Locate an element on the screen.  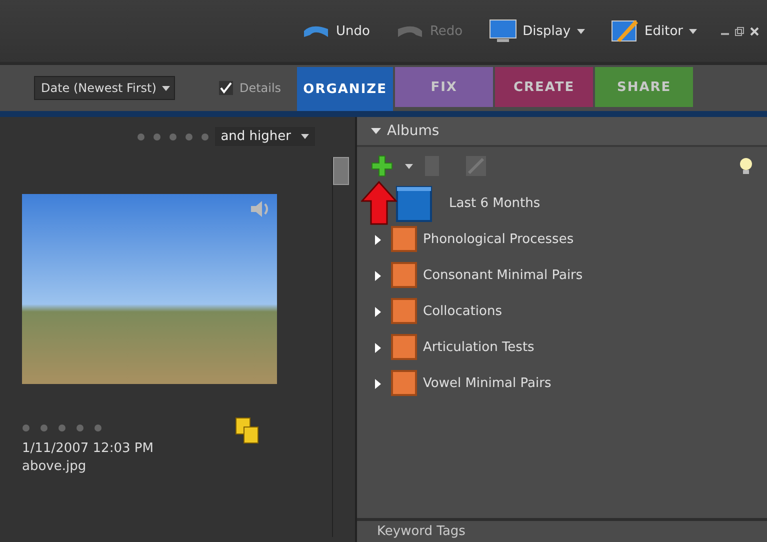
sort-dropdown: Date (Newest First) is located at coordinates (105, 88).